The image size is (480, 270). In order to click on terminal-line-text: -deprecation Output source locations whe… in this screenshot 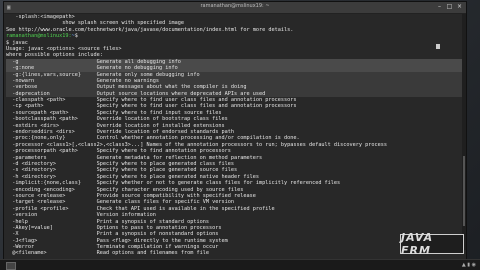, I will do `click(136, 93)`.